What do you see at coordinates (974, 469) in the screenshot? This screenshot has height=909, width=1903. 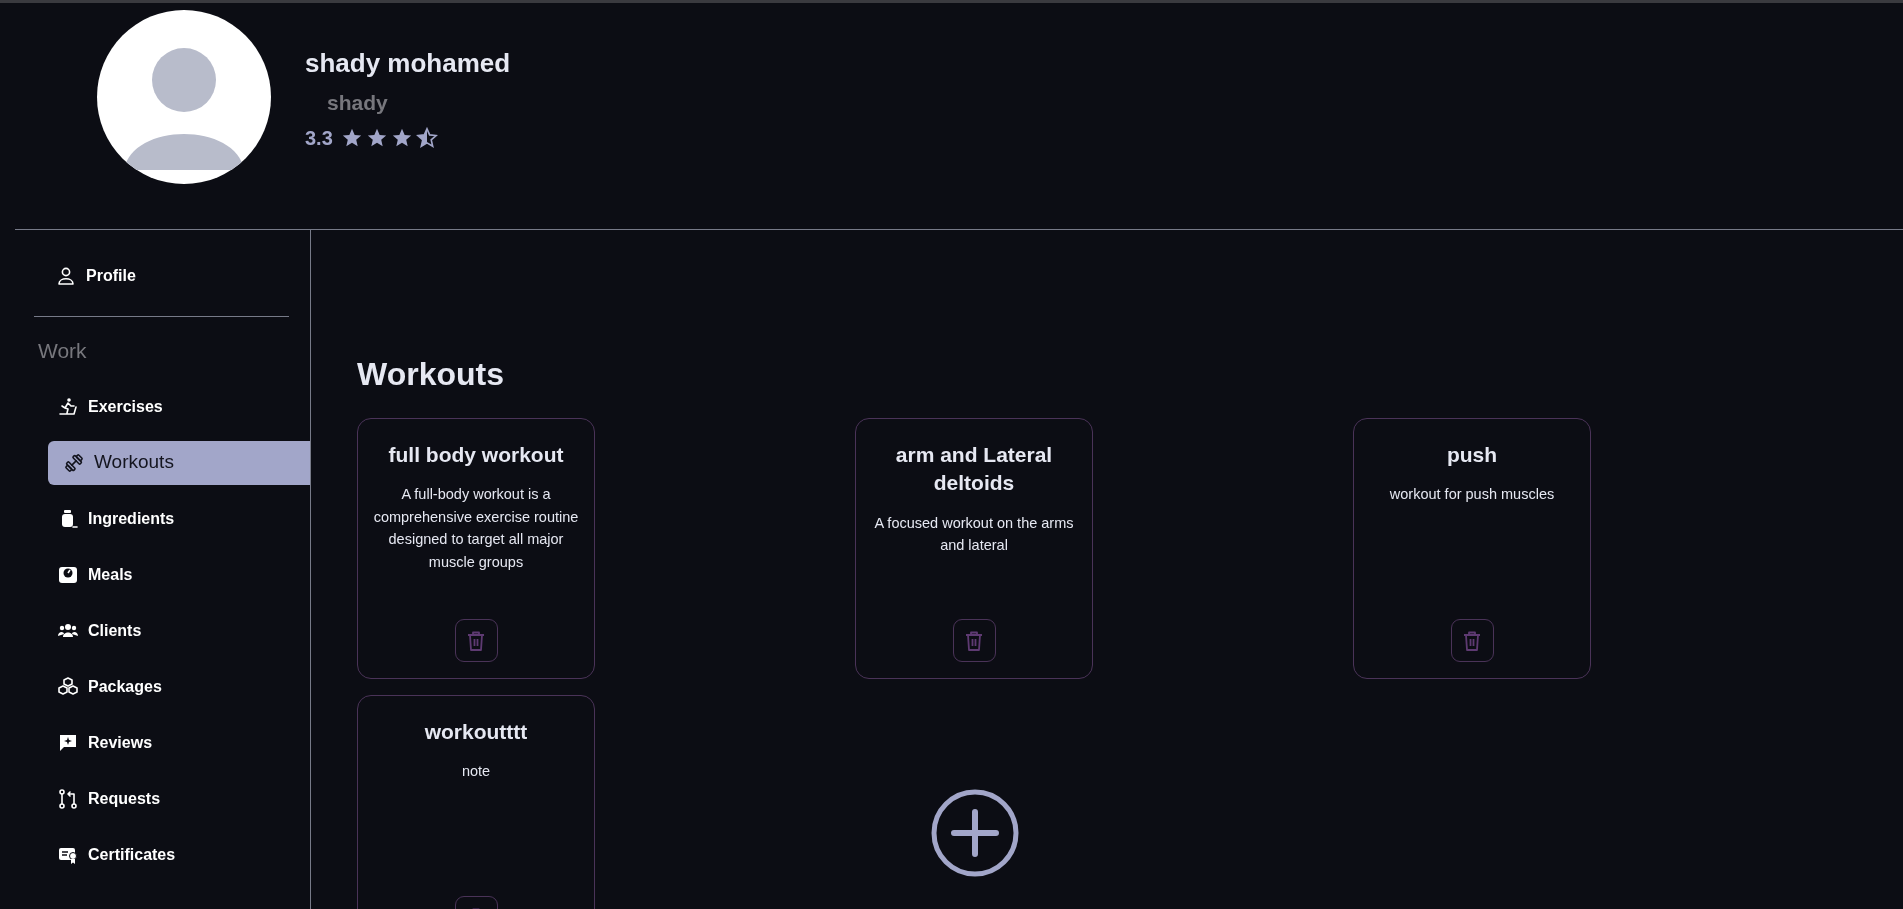 I see `workout-title: arm and Lateral deltoids` at bounding box center [974, 469].